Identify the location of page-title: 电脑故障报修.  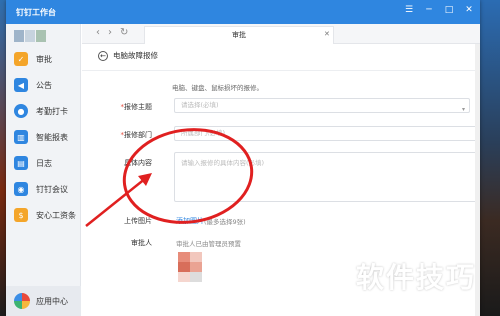
(135, 55).